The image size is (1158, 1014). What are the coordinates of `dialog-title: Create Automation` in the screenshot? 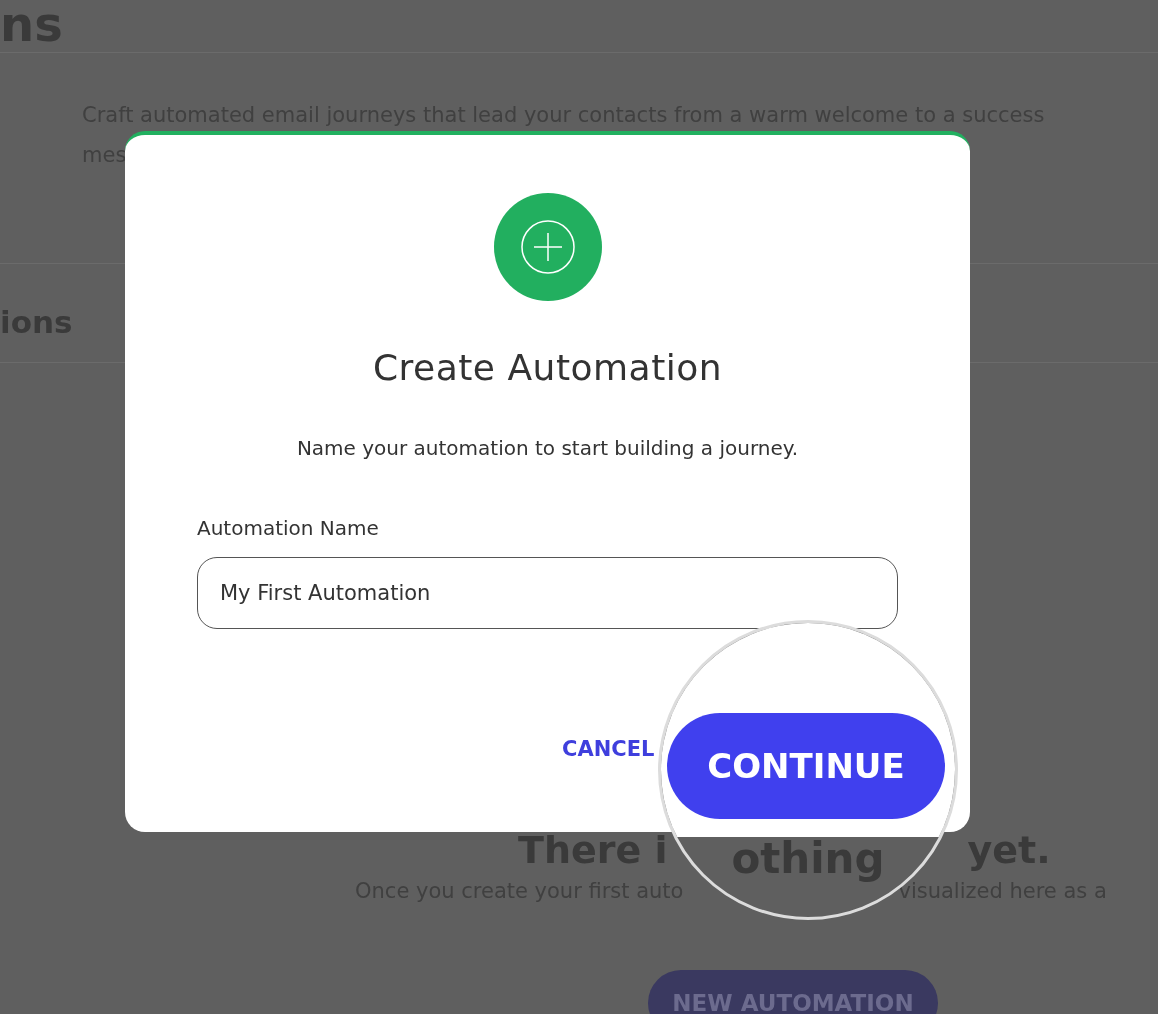 It's located at (547, 368).